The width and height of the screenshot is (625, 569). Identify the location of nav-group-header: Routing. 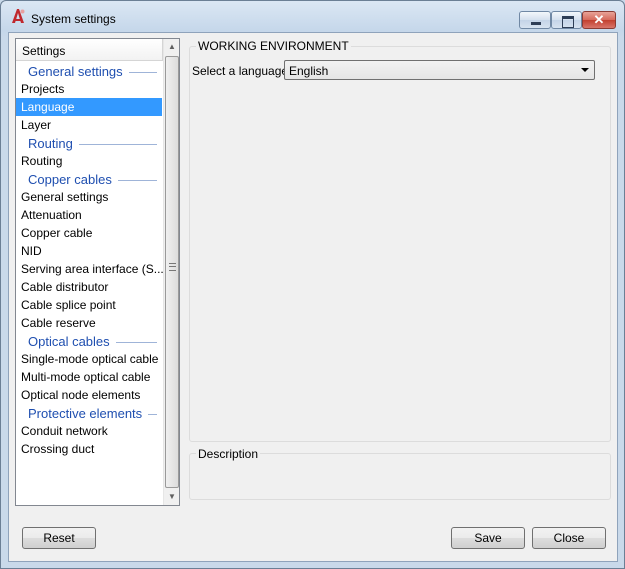
(89, 143).